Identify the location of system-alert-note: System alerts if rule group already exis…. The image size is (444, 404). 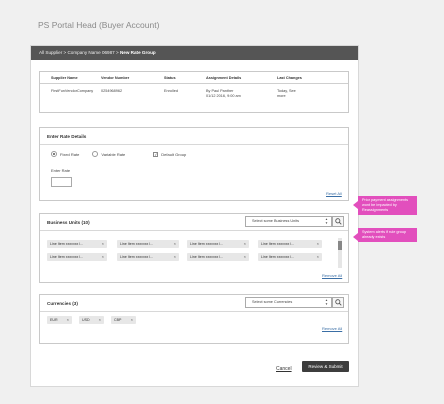
(385, 235).